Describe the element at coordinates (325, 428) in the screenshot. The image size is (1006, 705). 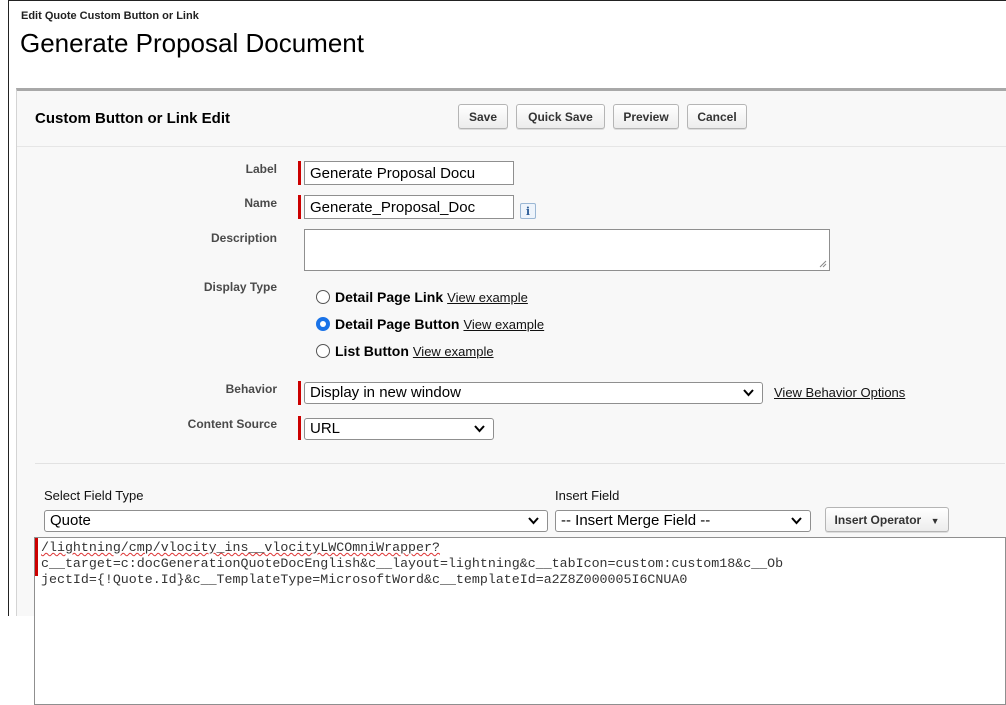
I see `content-source-select-value: URL` at that location.